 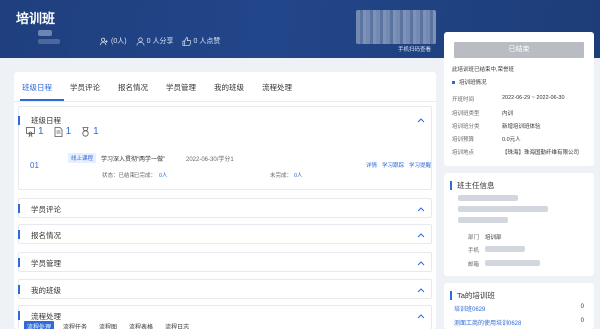 What do you see at coordinates (58, 131) in the screenshot?
I see `document-icon` at bounding box center [58, 131].